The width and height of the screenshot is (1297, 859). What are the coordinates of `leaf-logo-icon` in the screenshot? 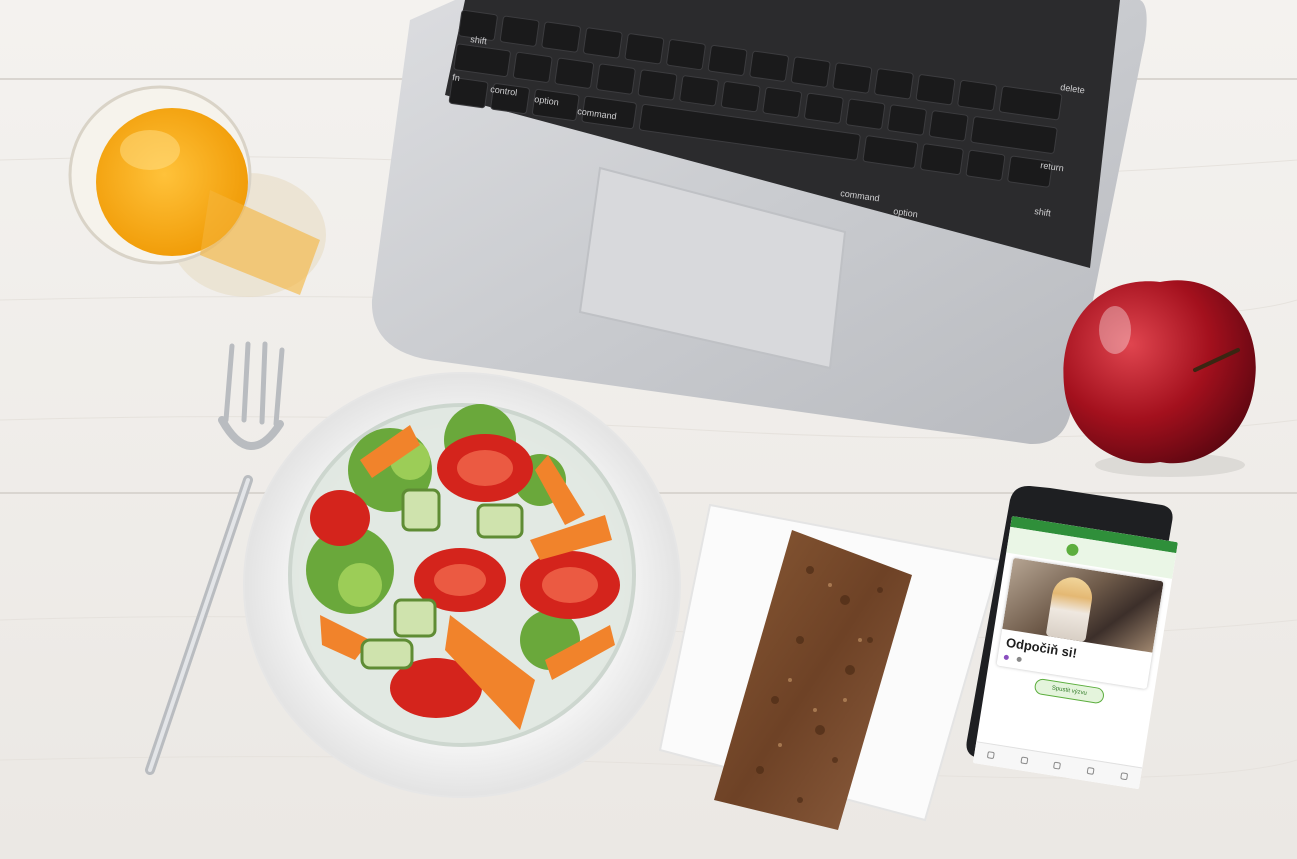 It's located at (1072, 549).